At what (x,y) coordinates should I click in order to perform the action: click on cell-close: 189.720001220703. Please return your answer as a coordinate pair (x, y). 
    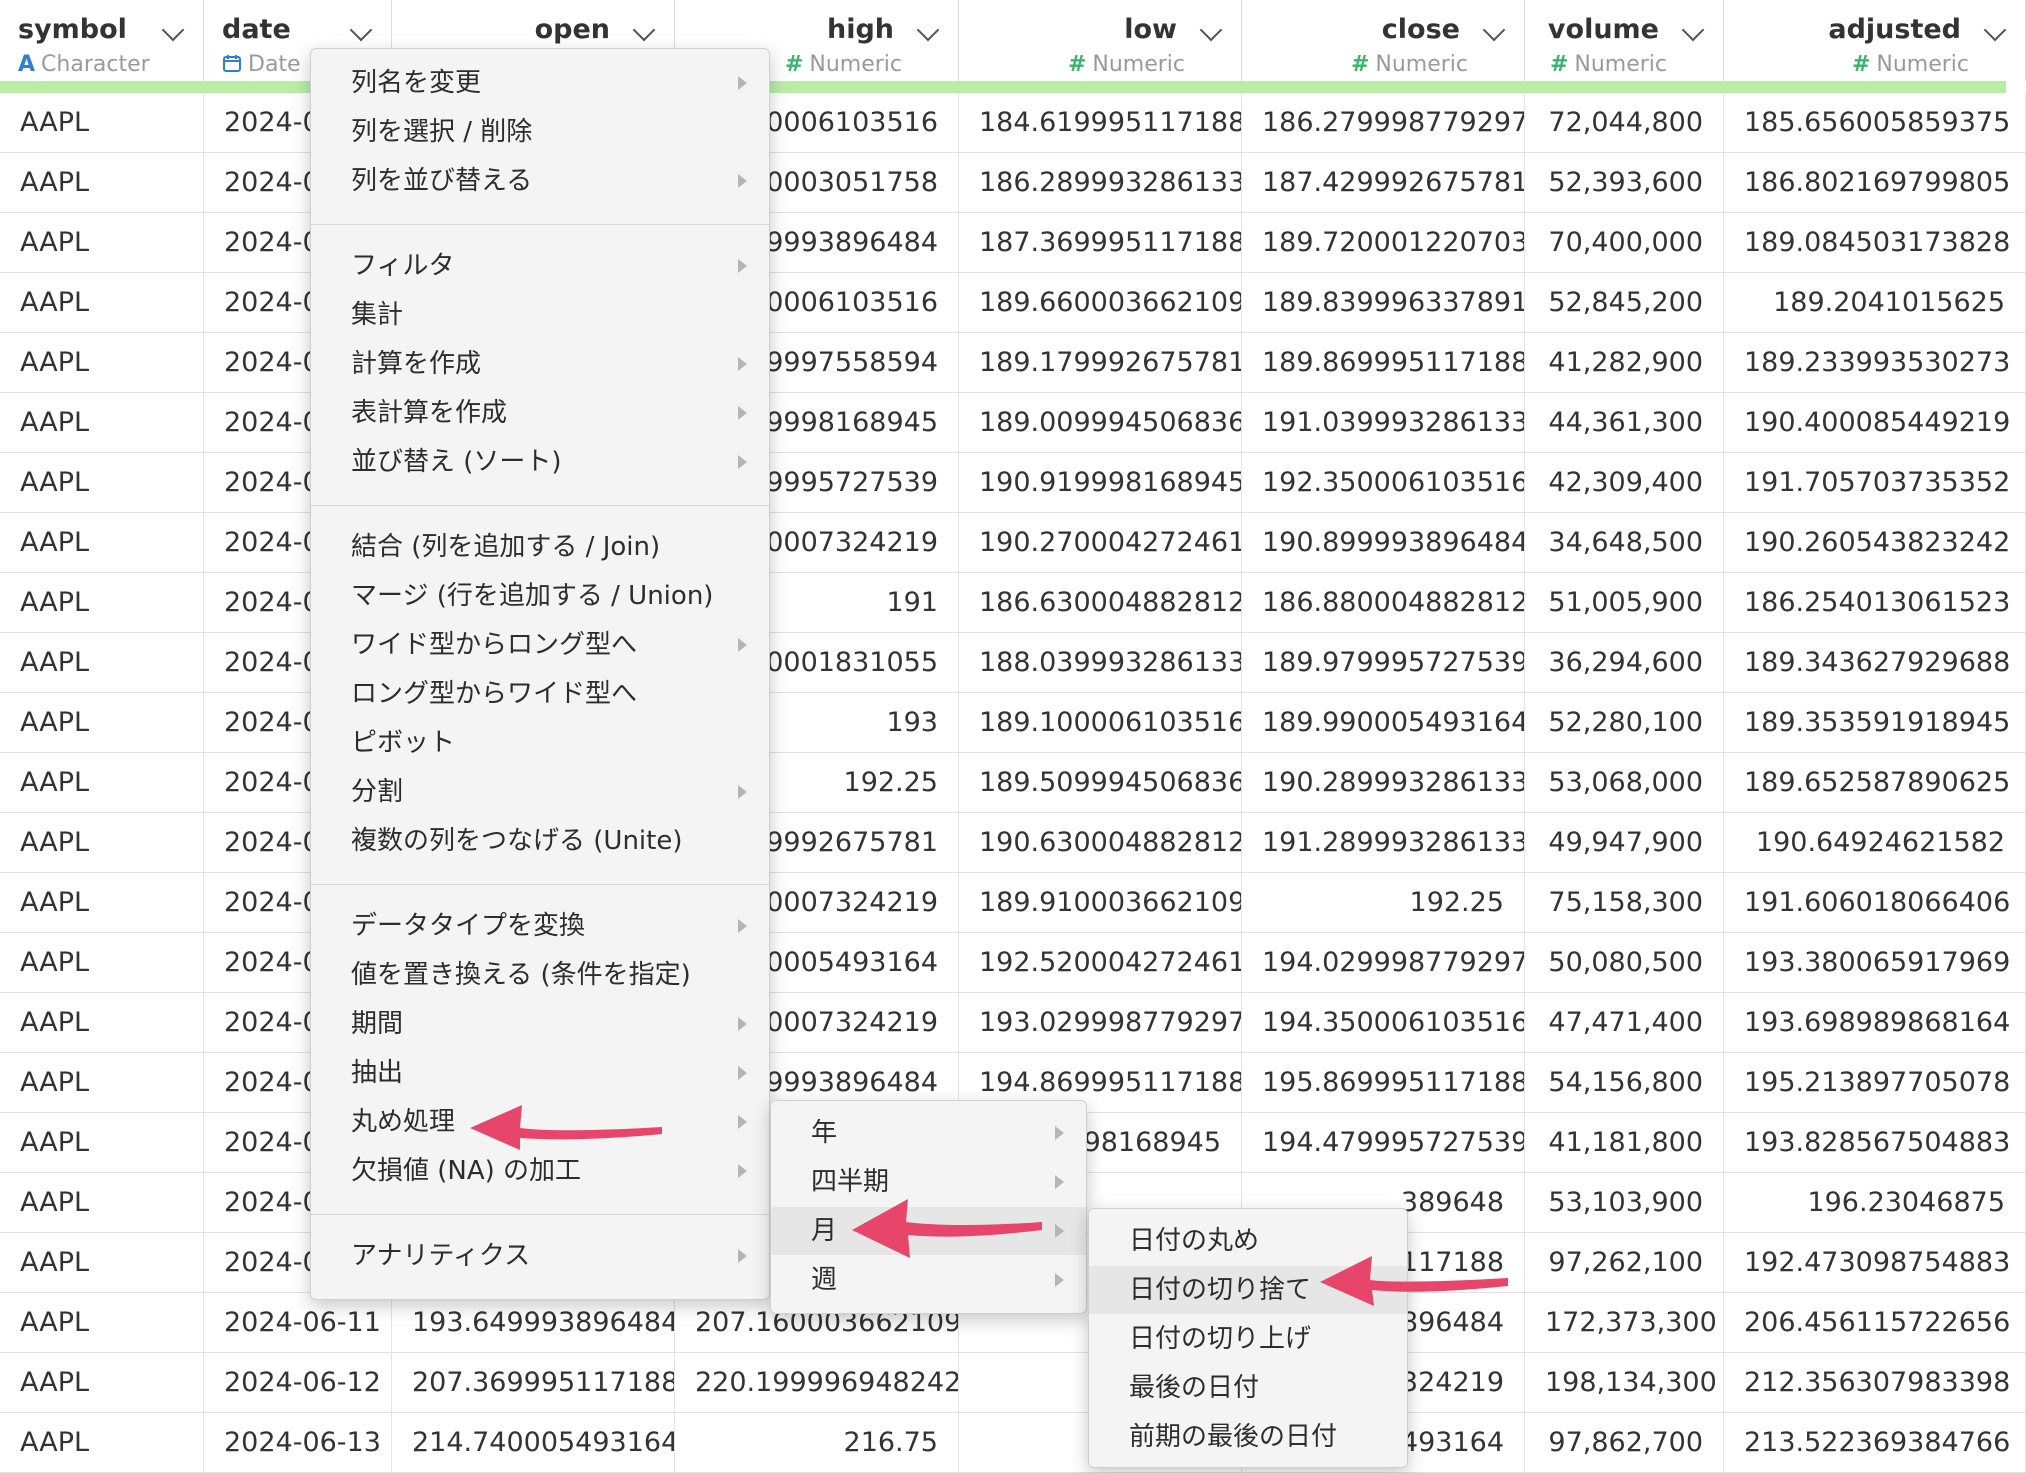
    Looking at the image, I should click on (1383, 243).